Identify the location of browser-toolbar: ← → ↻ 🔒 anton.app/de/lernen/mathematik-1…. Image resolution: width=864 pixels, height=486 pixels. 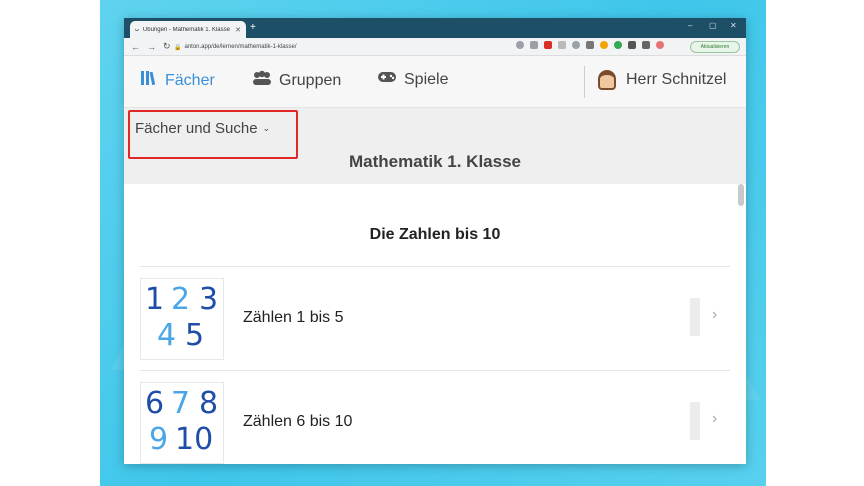
(435, 47).